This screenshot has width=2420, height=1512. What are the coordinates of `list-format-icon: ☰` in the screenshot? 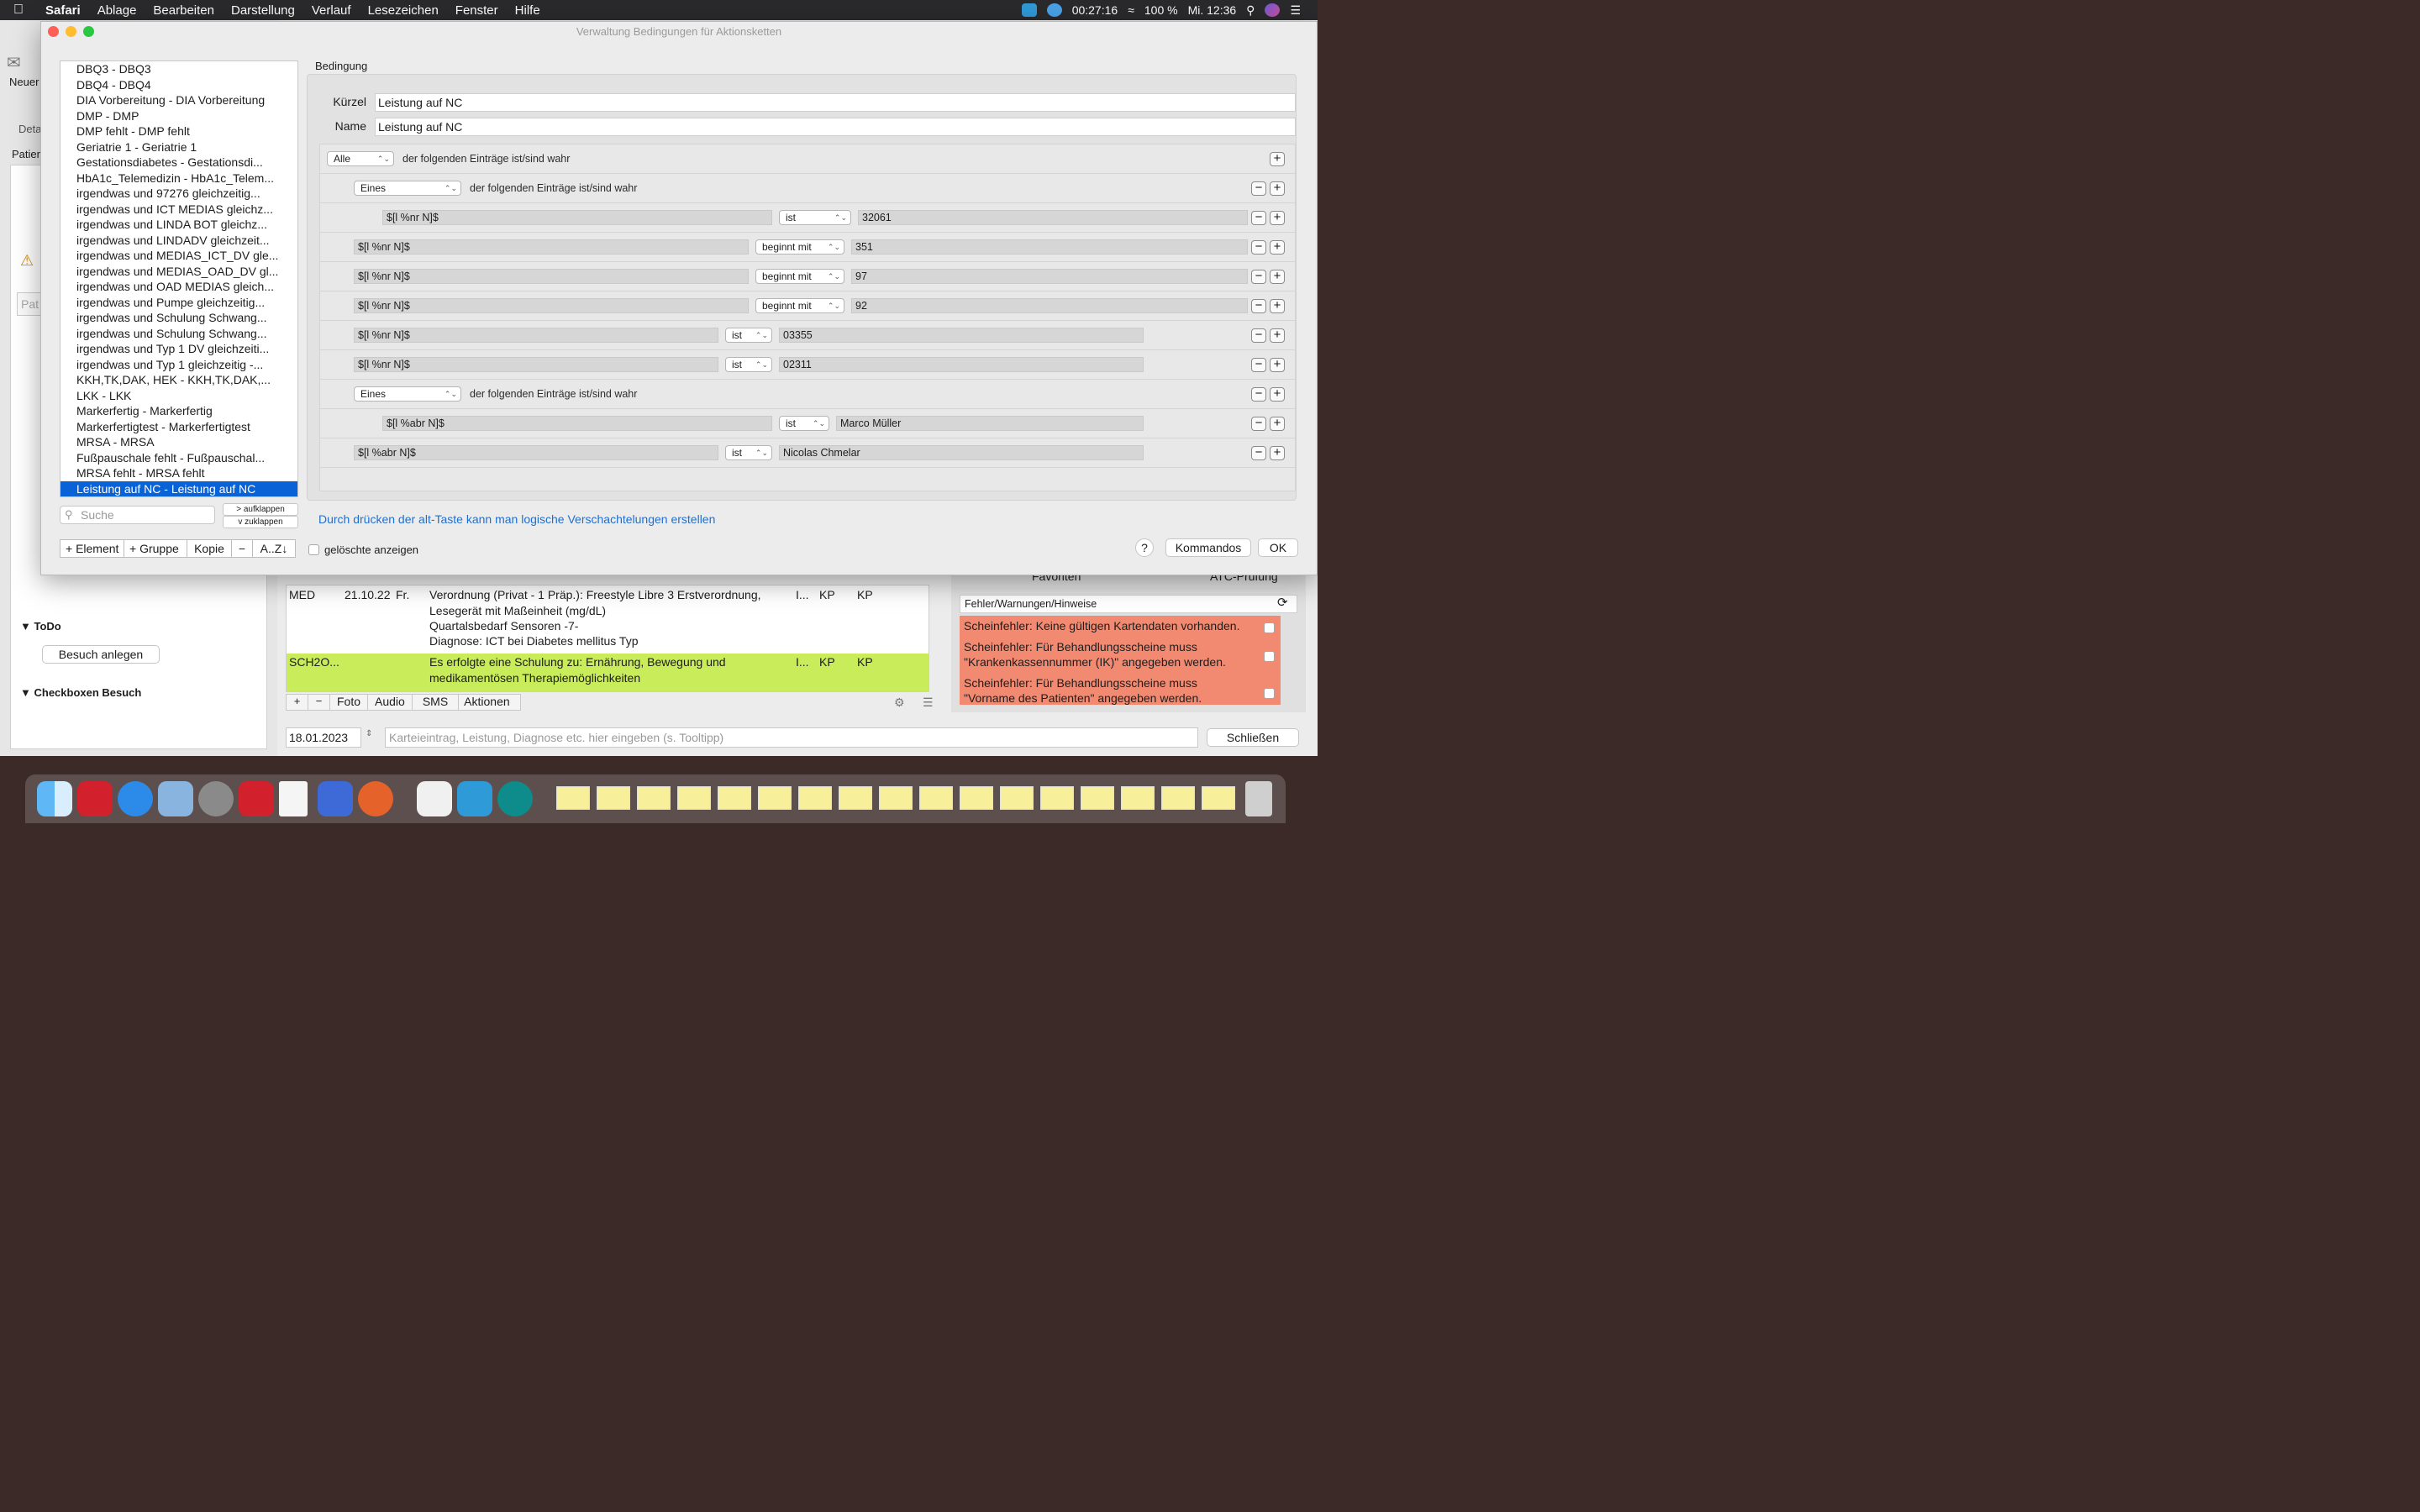 It's located at (929, 703).